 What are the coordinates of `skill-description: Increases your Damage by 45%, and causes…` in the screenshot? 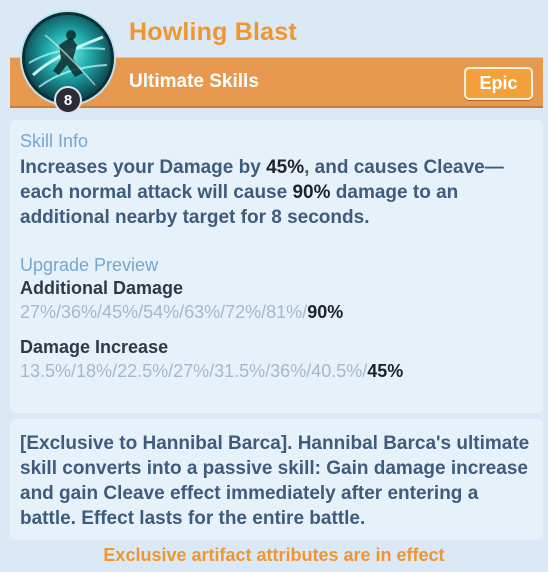 It's located at (262, 192).